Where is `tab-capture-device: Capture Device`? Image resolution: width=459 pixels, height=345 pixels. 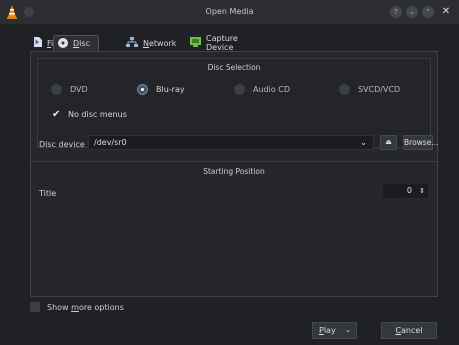 tab-capture-device: Capture Device is located at coordinates (214, 43).